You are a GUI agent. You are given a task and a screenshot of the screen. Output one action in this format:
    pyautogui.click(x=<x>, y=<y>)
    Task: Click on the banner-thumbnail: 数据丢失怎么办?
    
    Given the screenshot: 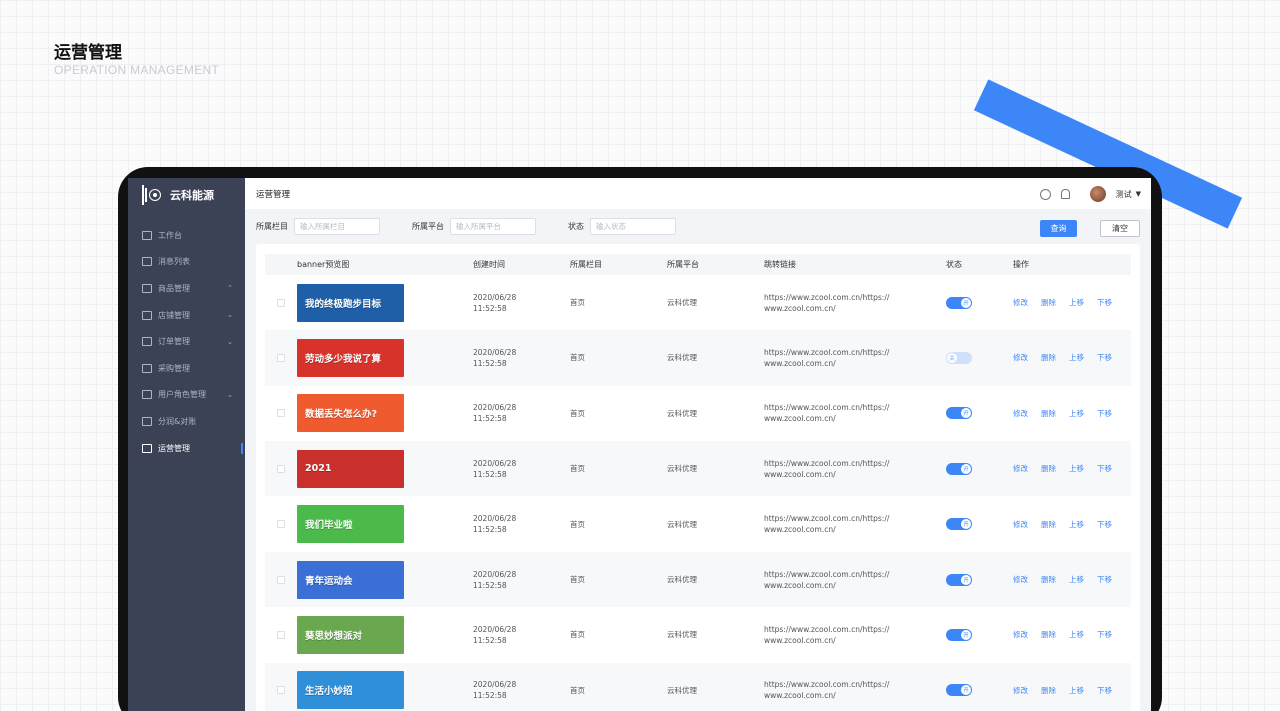 What is the action you would take?
    pyautogui.click(x=350, y=413)
    